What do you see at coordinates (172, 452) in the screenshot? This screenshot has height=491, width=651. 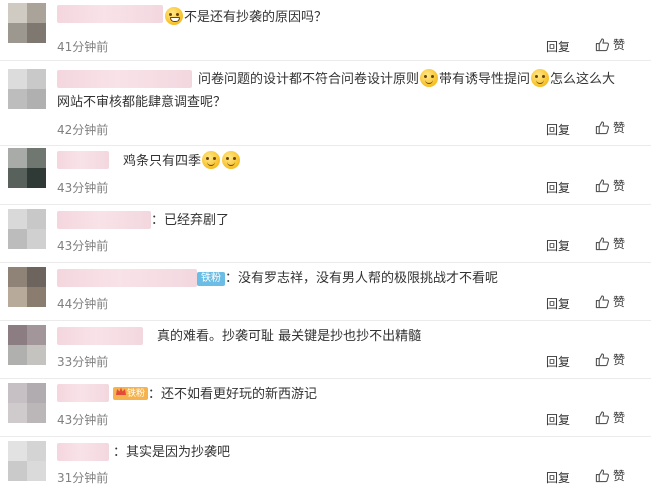 I see `comment-text: ：其实是因为抄袭吧` at bounding box center [172, 452].